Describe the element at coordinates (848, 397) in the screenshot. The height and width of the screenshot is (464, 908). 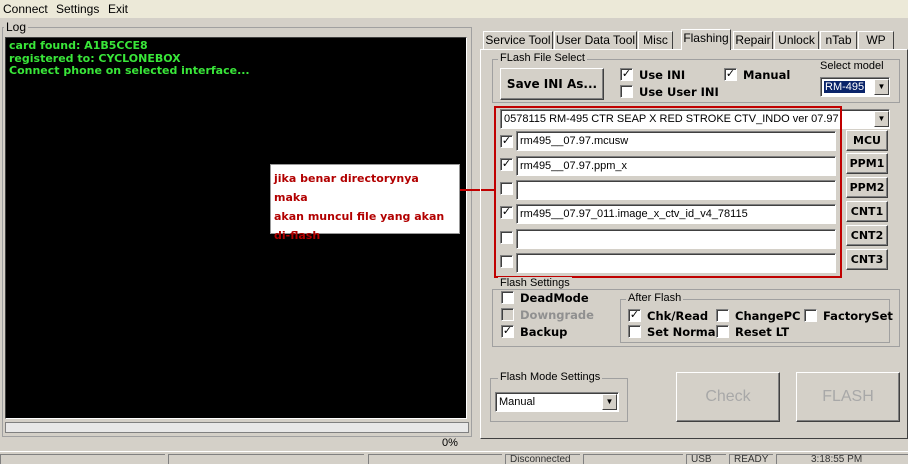
I see `flash-button: FLASH` at that location.